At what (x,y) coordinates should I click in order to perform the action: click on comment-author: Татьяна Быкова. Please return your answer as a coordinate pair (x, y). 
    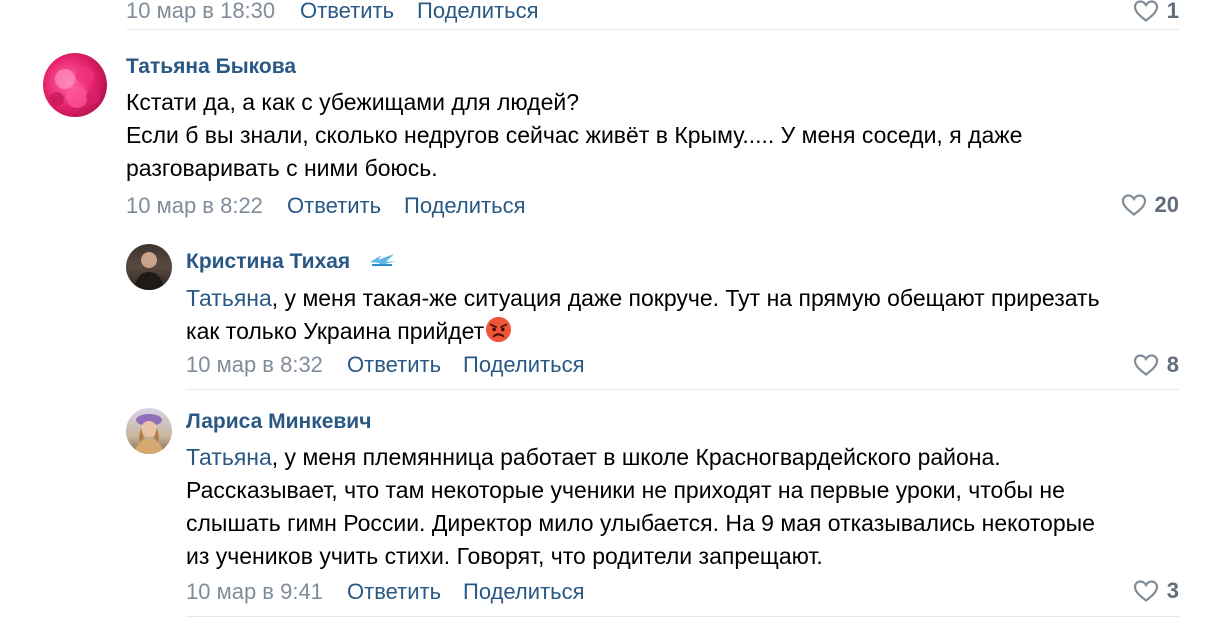
    Looking at the image, I should click on (211, 67).